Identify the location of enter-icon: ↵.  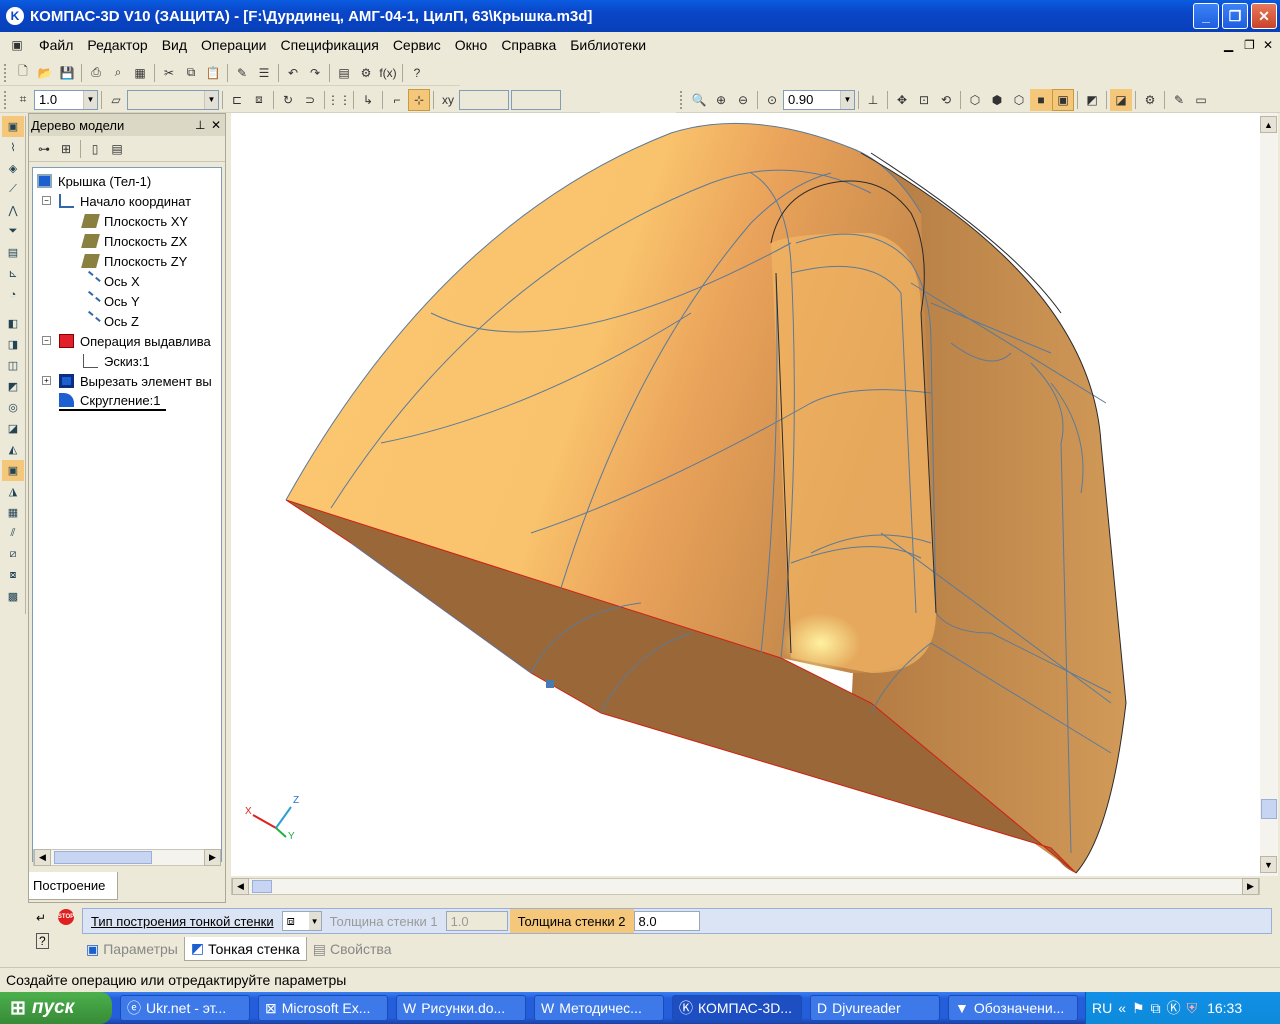
(41, 918).